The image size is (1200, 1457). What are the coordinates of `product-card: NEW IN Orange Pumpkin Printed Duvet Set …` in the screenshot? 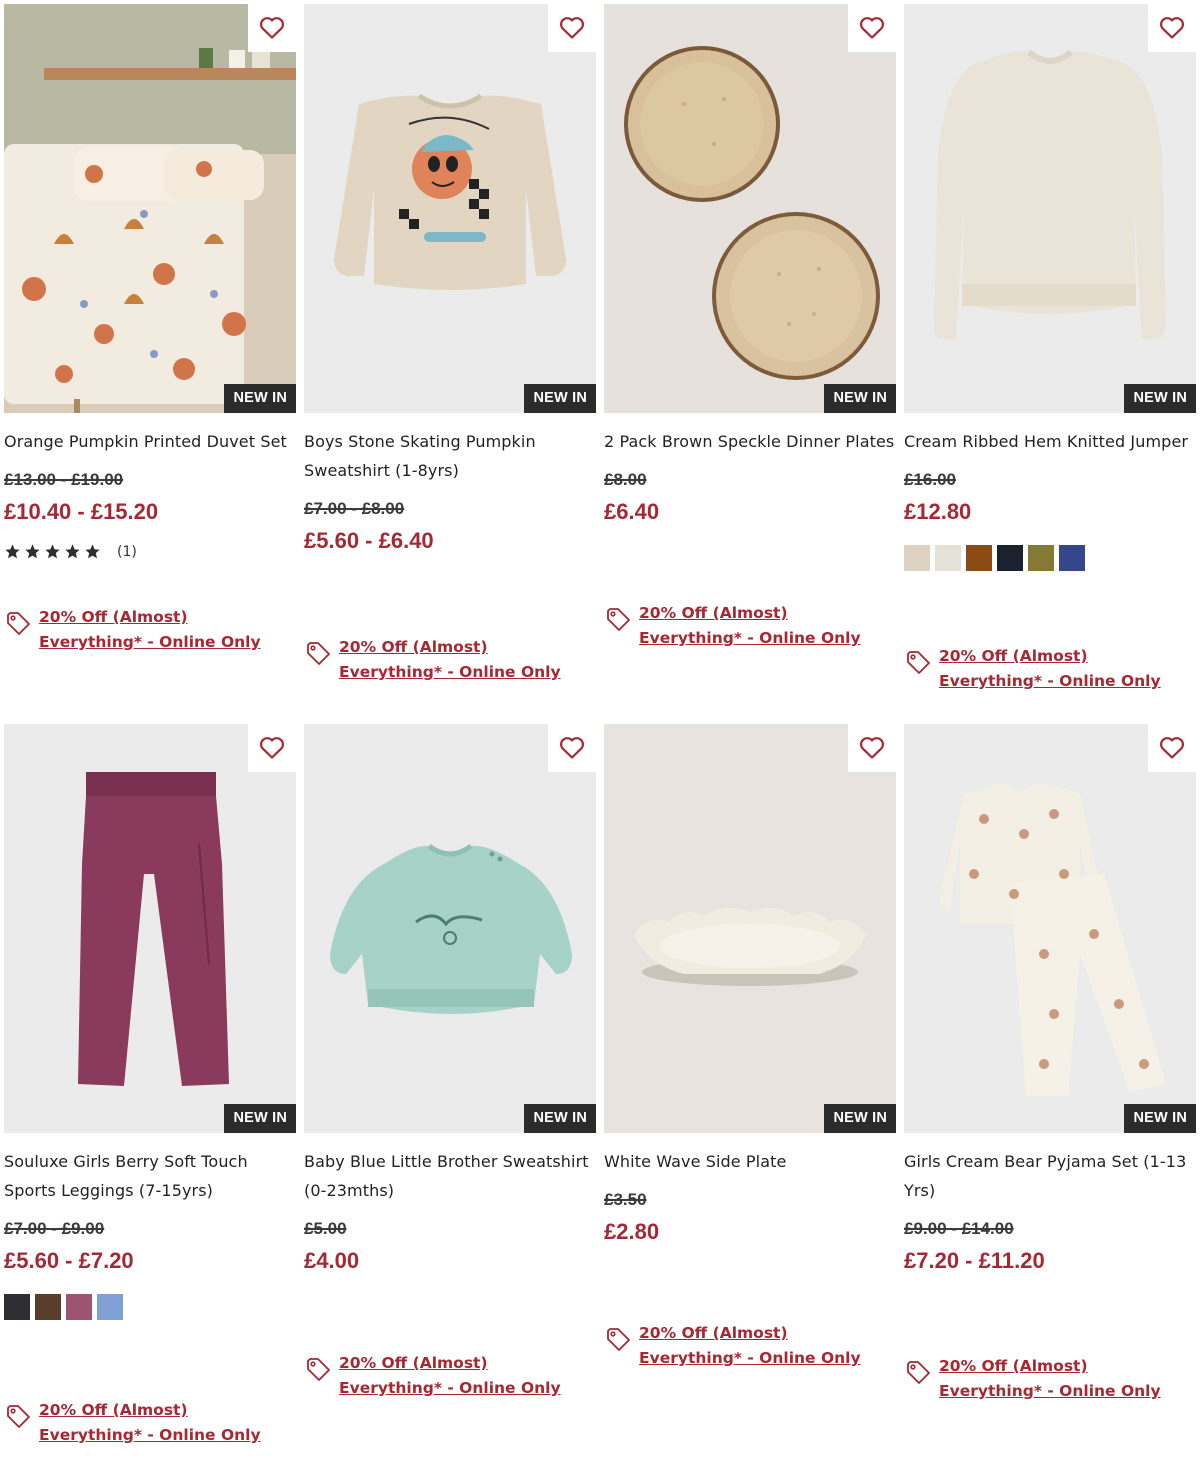 It's located at (150, 364).